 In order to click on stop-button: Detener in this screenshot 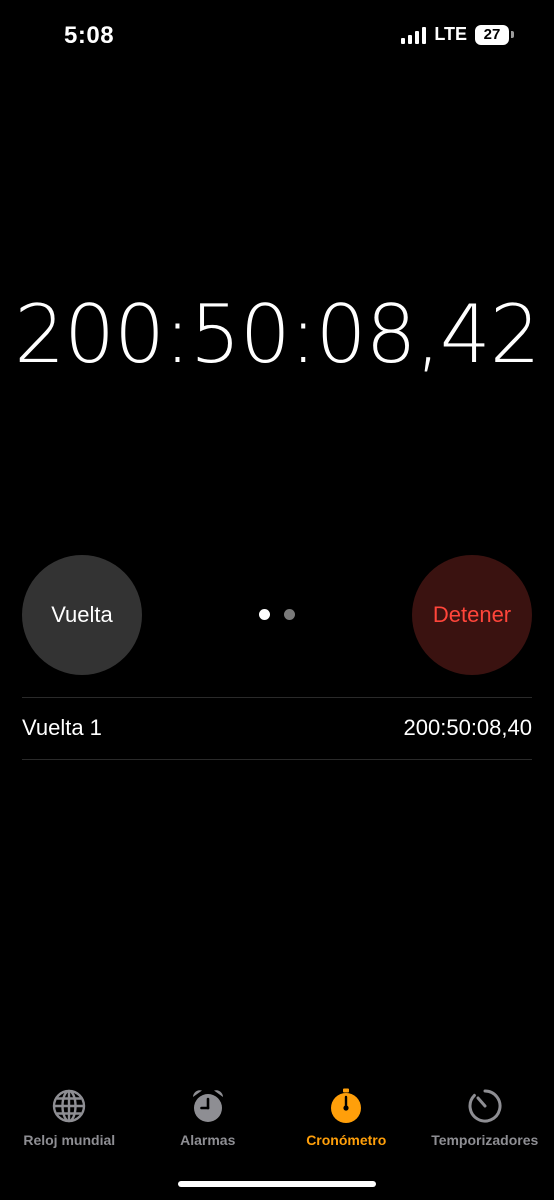, I will do `click(472, 615)`.